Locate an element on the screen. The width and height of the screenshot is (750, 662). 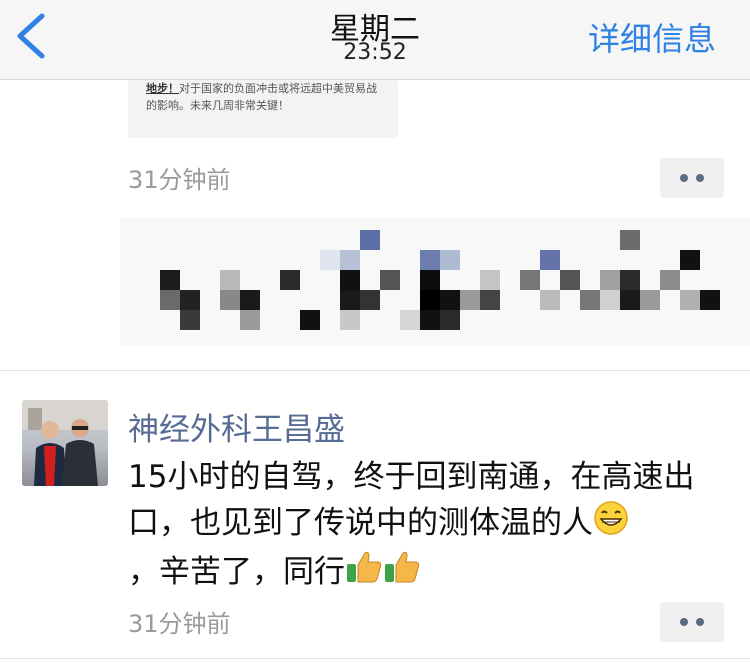
details-button: 详细信息 is located at coordinates (652, 37).